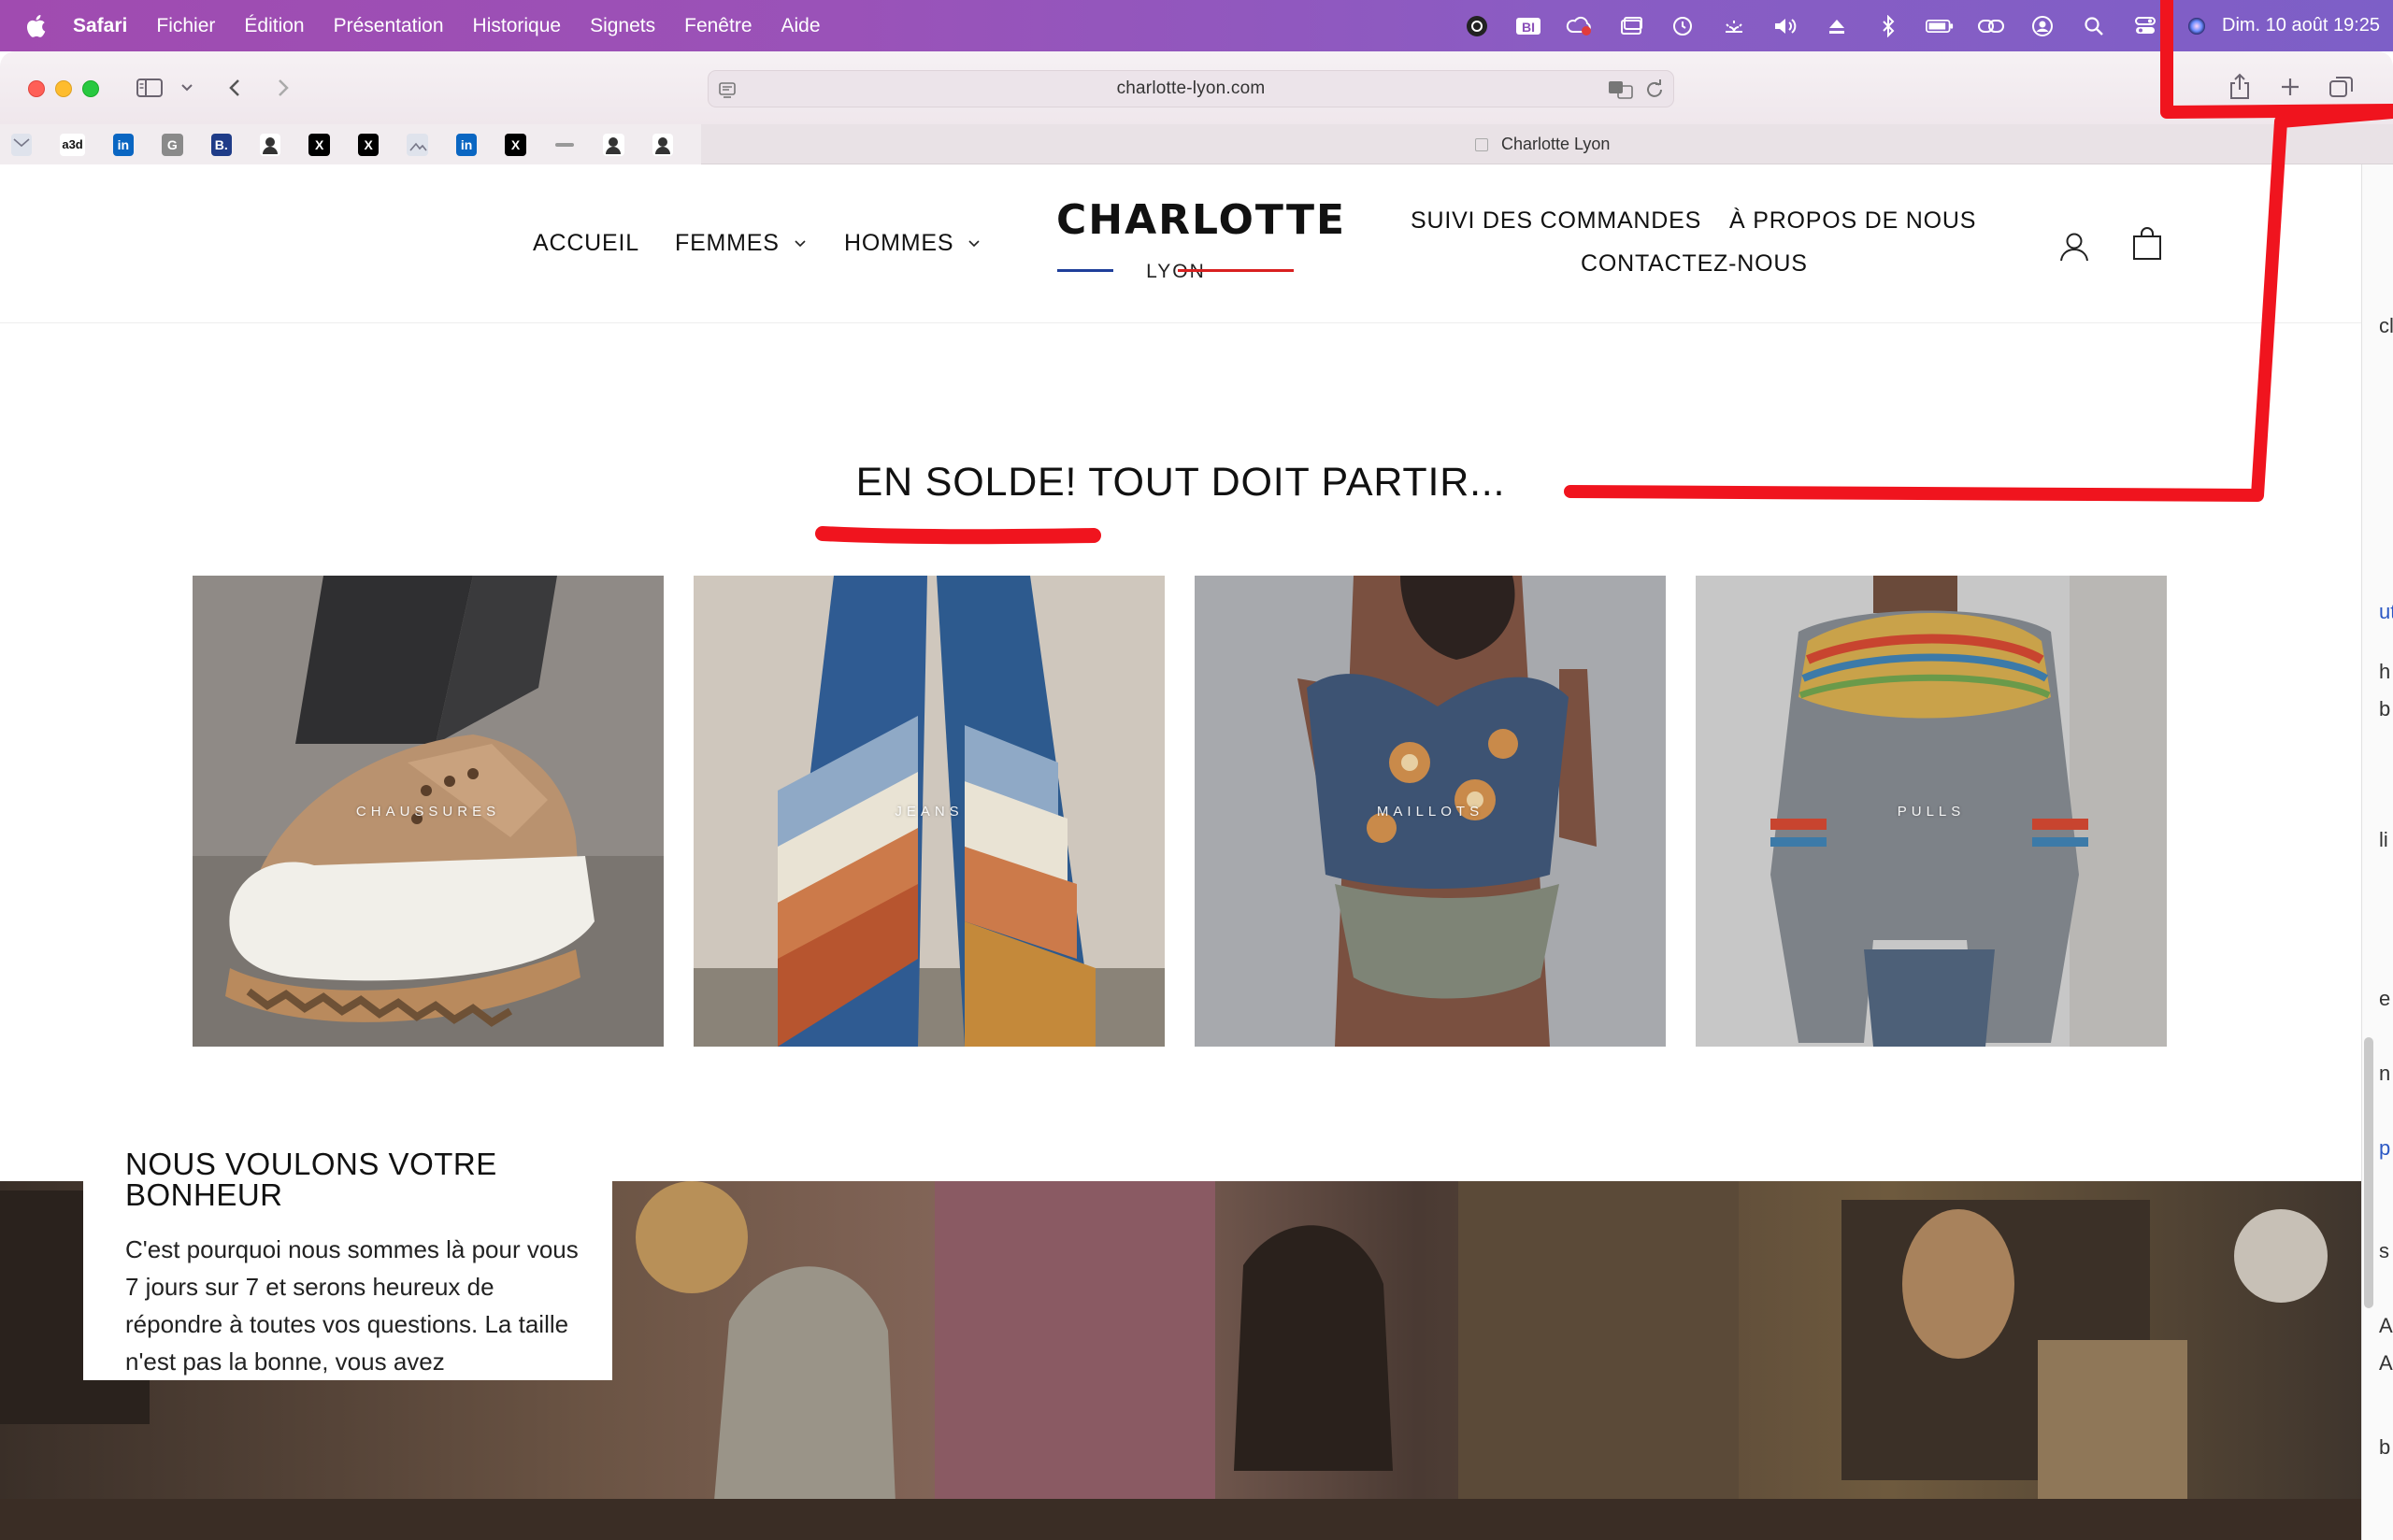  I want to click on menu-fenetre: Fenêtre, so click(718, 26).